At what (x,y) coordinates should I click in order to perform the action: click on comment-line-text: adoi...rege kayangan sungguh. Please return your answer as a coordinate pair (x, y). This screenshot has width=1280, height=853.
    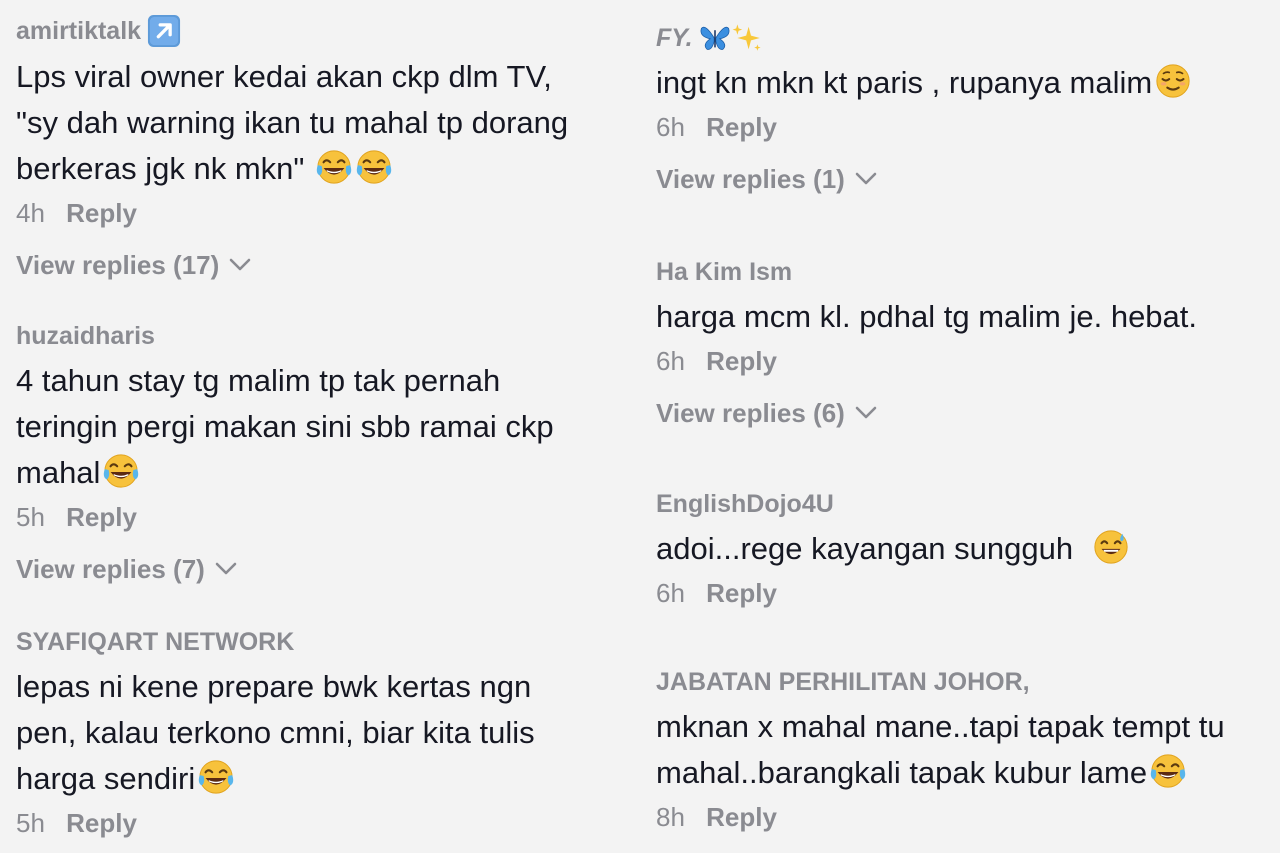
    Looking at the image, I should click on (869, 548).